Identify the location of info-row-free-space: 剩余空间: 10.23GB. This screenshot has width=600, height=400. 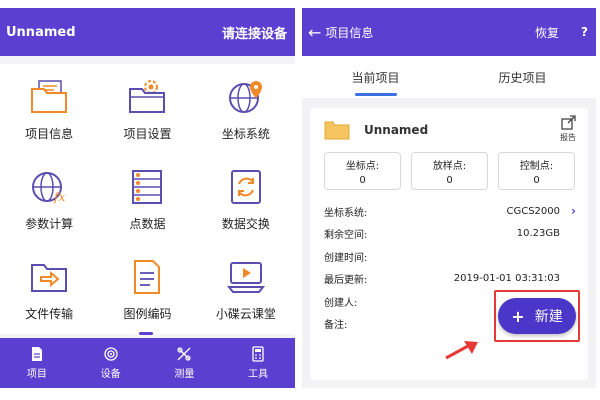
(454, 234).